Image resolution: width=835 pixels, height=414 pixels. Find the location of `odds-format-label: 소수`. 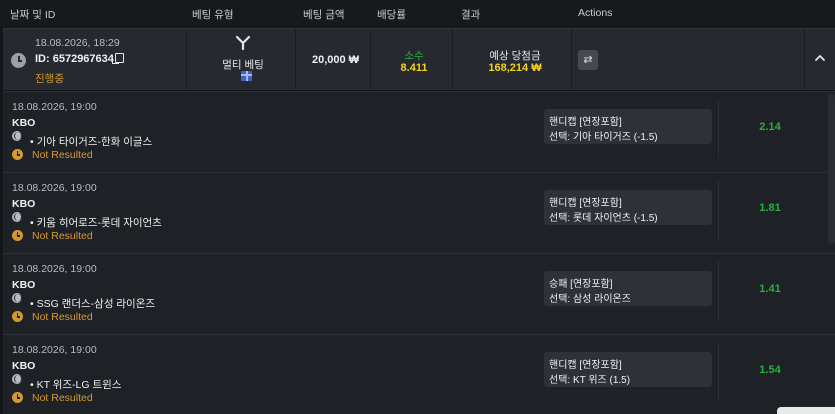

odds-format-label: 소수 is located at coordinates (414, 56).